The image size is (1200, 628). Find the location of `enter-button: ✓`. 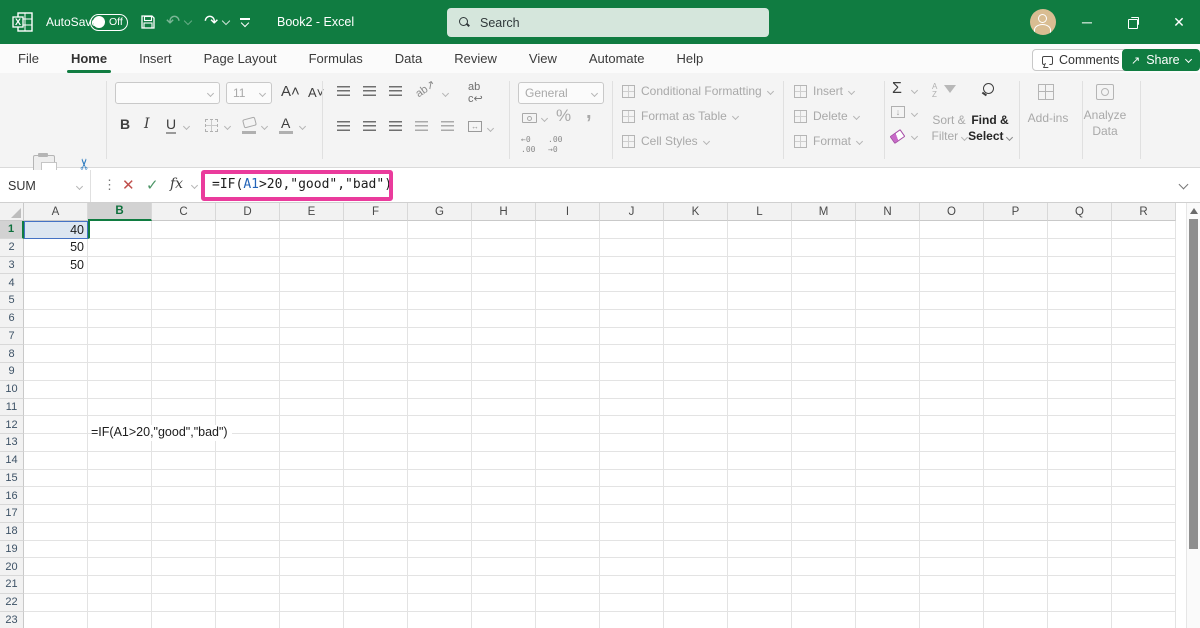

enter-button: ✓ is located at coordinates (152, 185).